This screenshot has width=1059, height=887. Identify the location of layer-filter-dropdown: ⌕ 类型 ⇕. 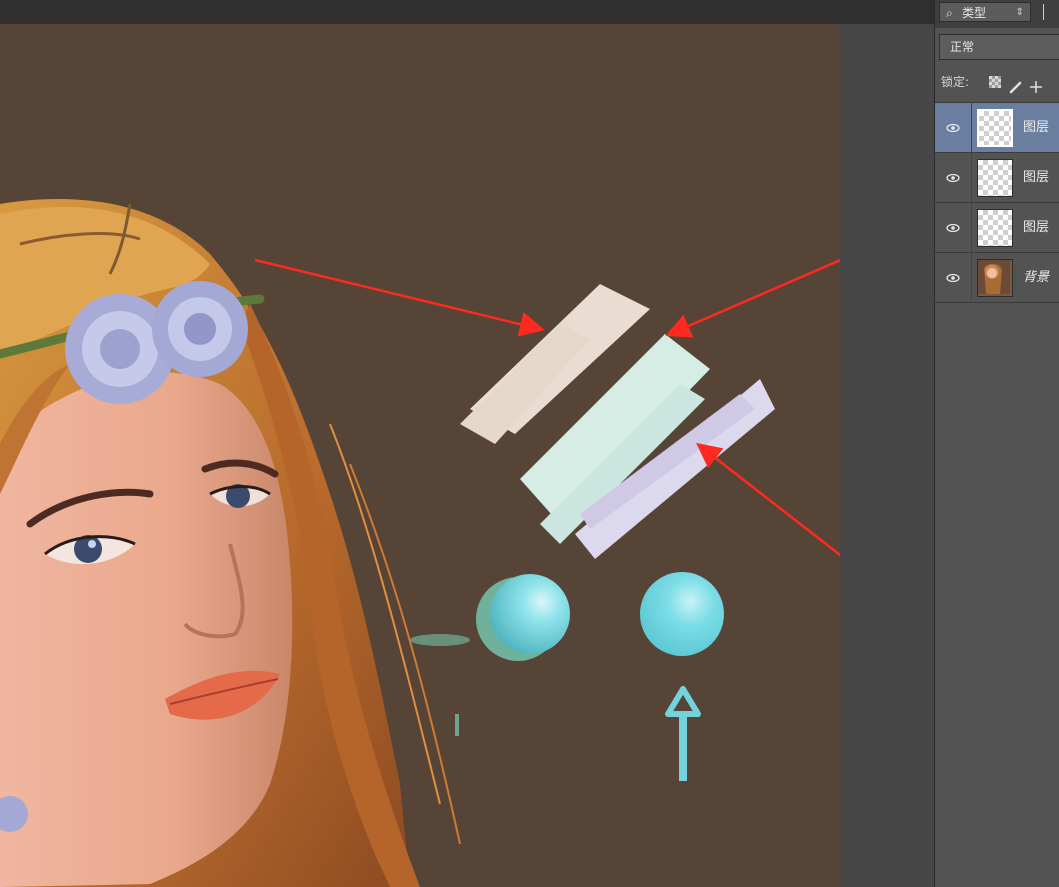
(985, 12).